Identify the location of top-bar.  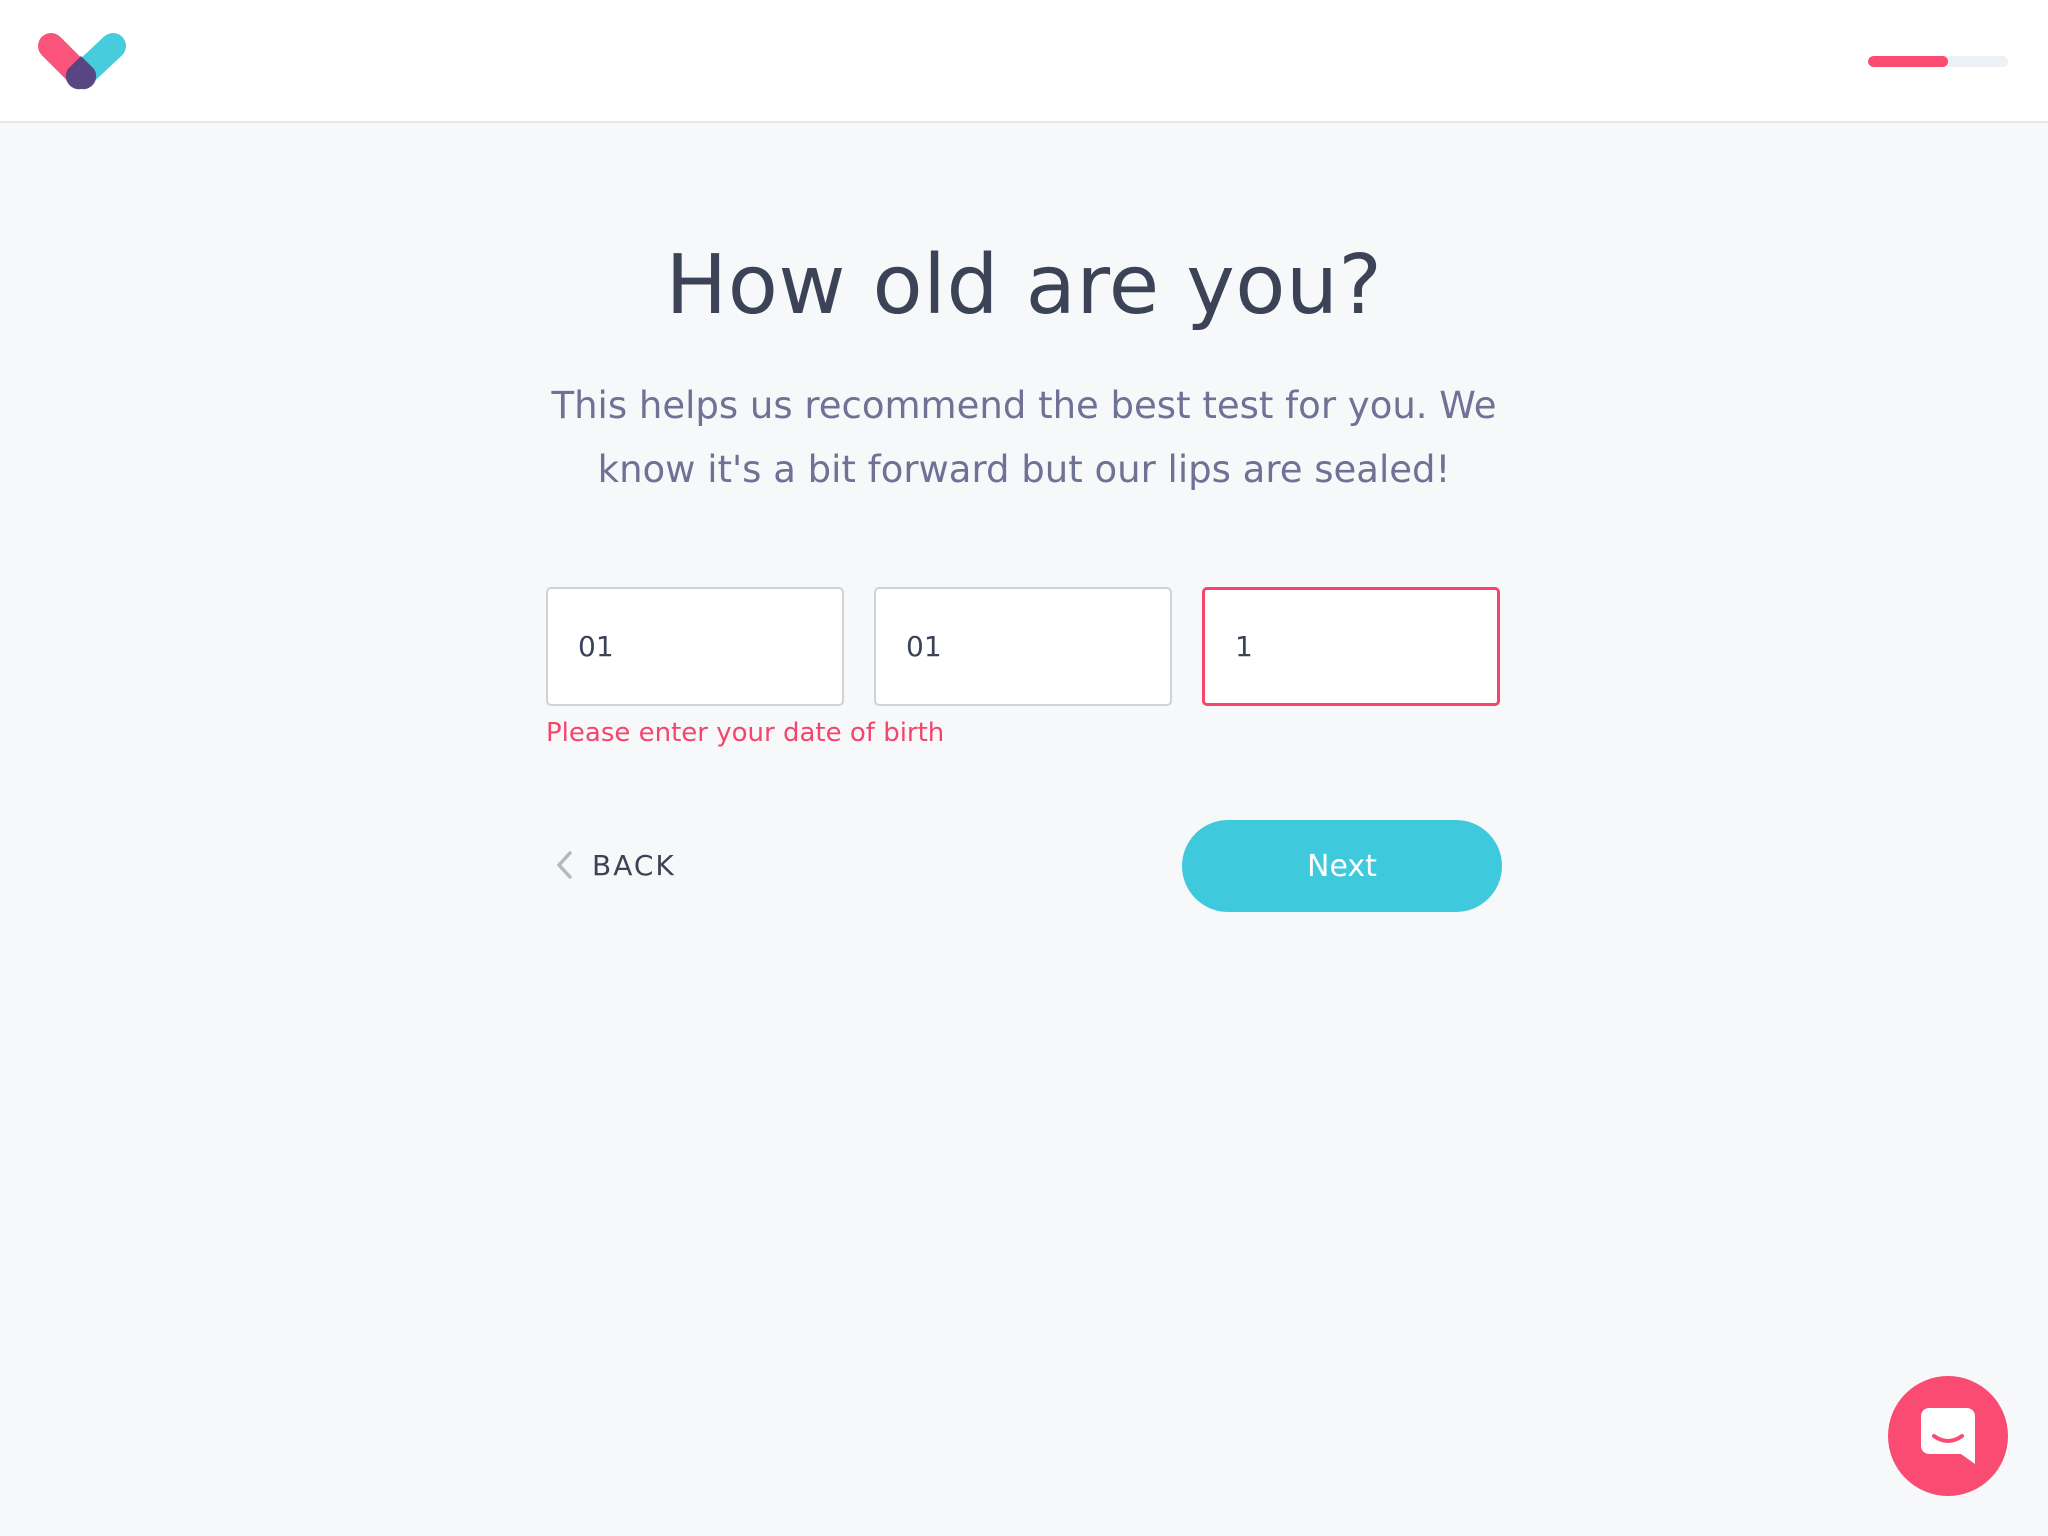
(1024, 61).